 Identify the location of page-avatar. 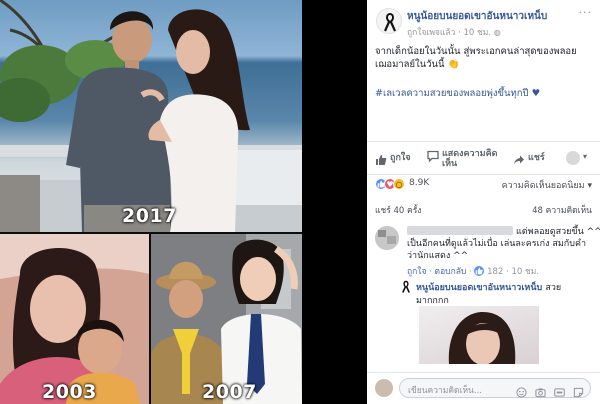
(389, 21).